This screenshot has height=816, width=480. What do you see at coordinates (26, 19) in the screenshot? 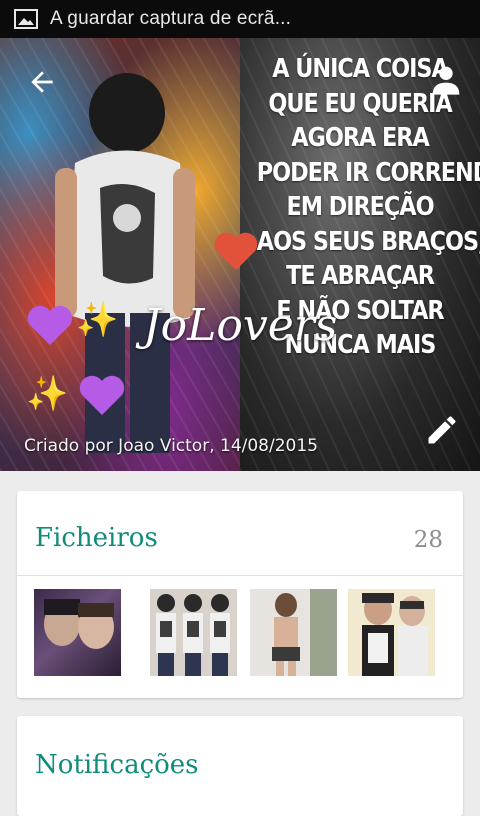
I see `image-icon` at bounding box center [26, 19].